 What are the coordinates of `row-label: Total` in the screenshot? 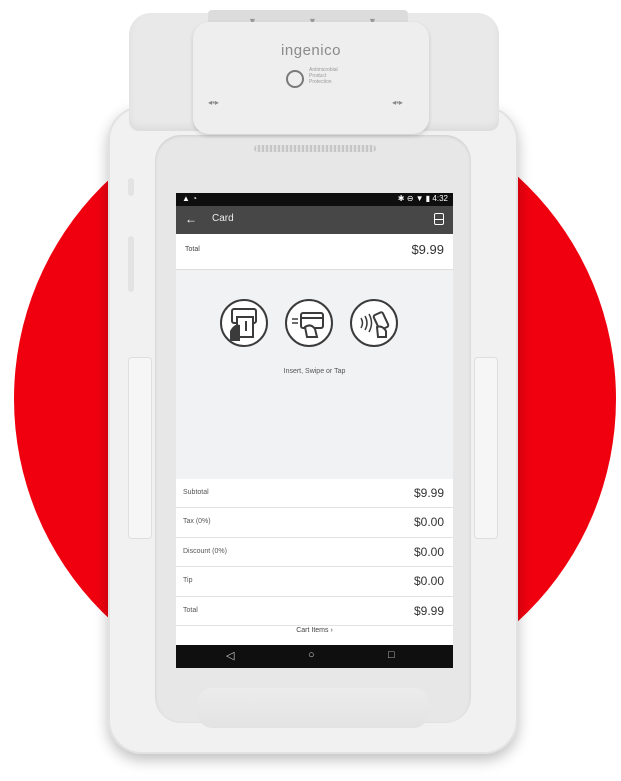 It's located at (190, 610).